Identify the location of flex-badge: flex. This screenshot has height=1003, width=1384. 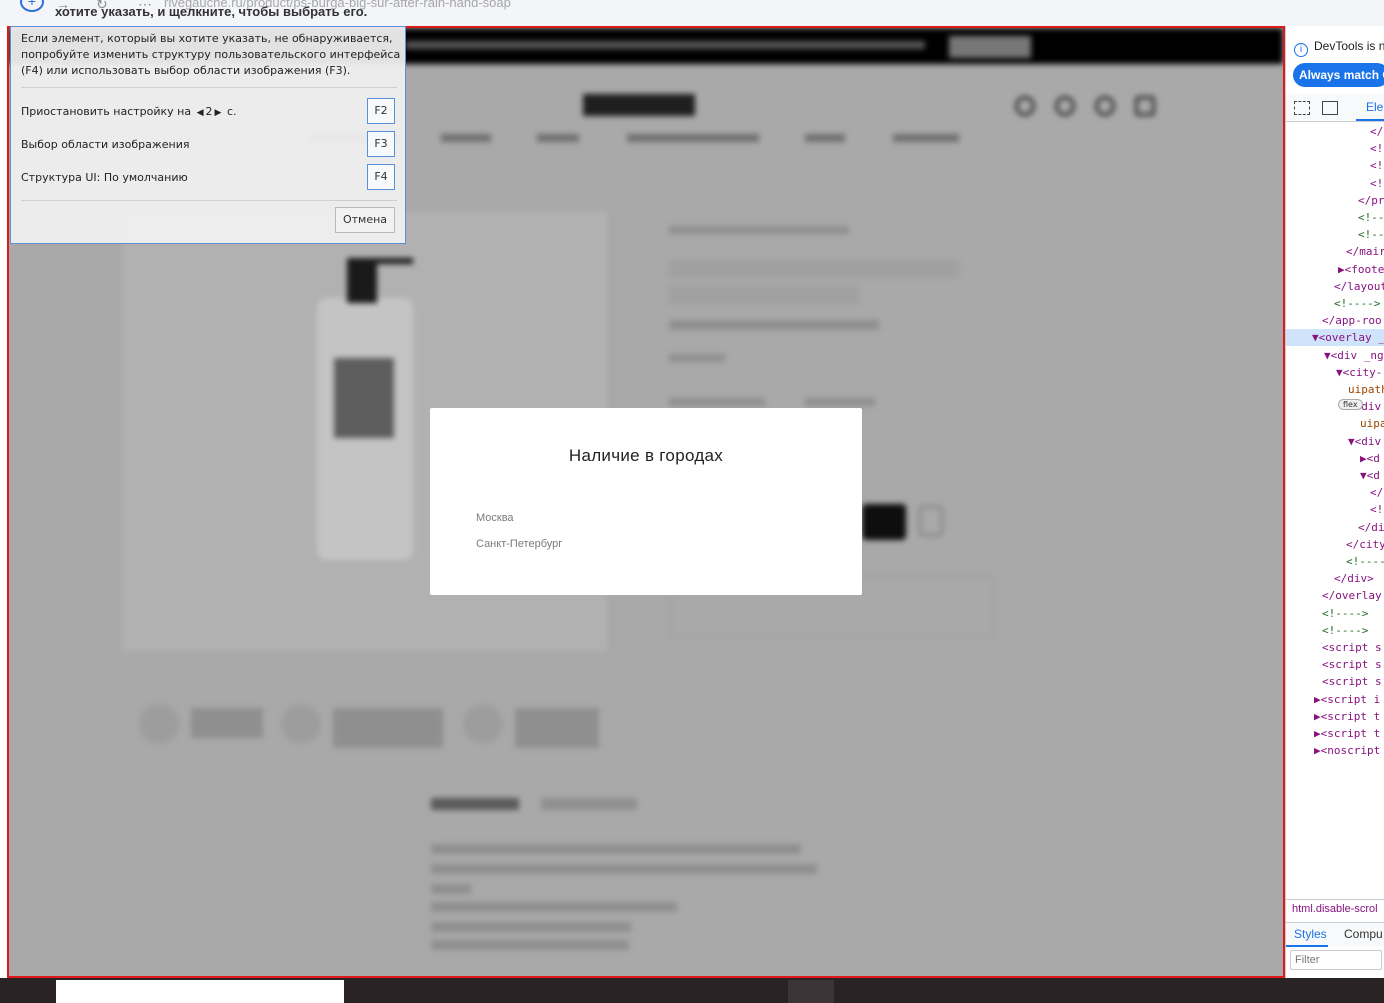
(1350, 404).